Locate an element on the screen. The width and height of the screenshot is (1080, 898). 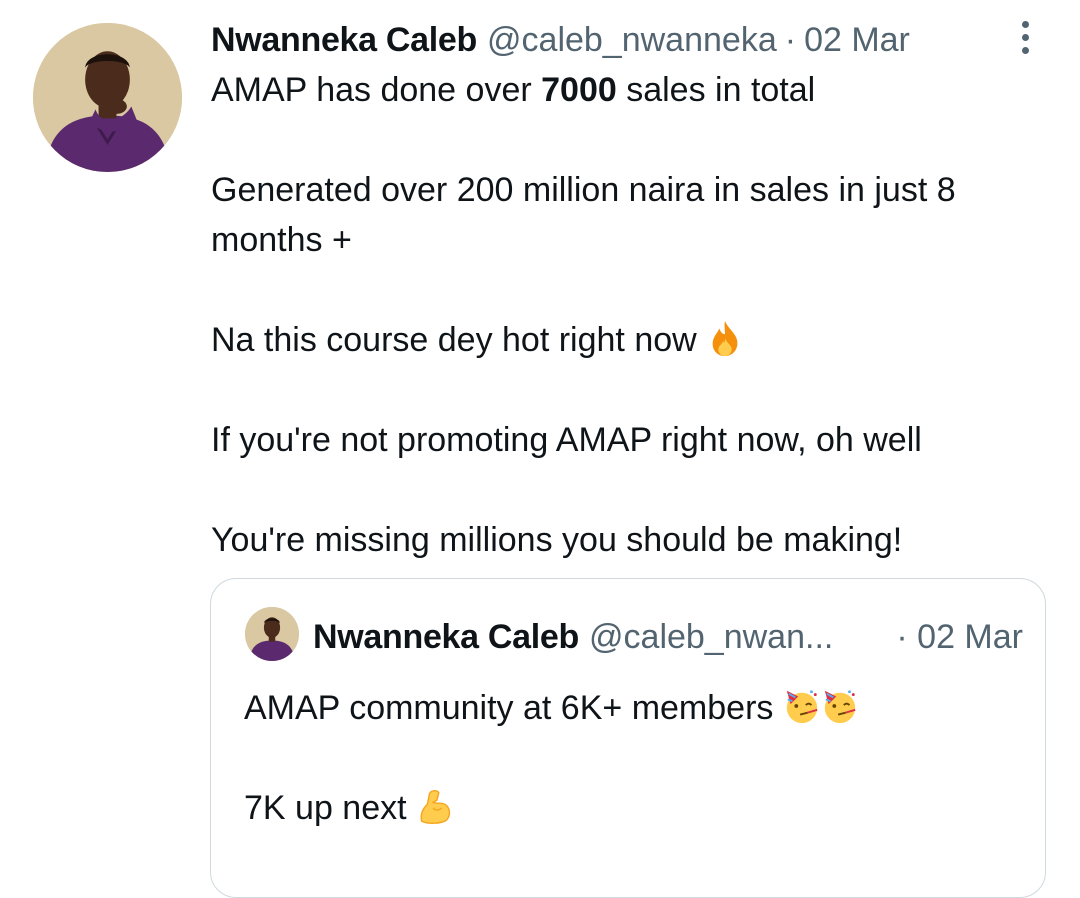
tweet-line-1: AMAP has done over 7000 sales in total is located at coordinates (513, 90).